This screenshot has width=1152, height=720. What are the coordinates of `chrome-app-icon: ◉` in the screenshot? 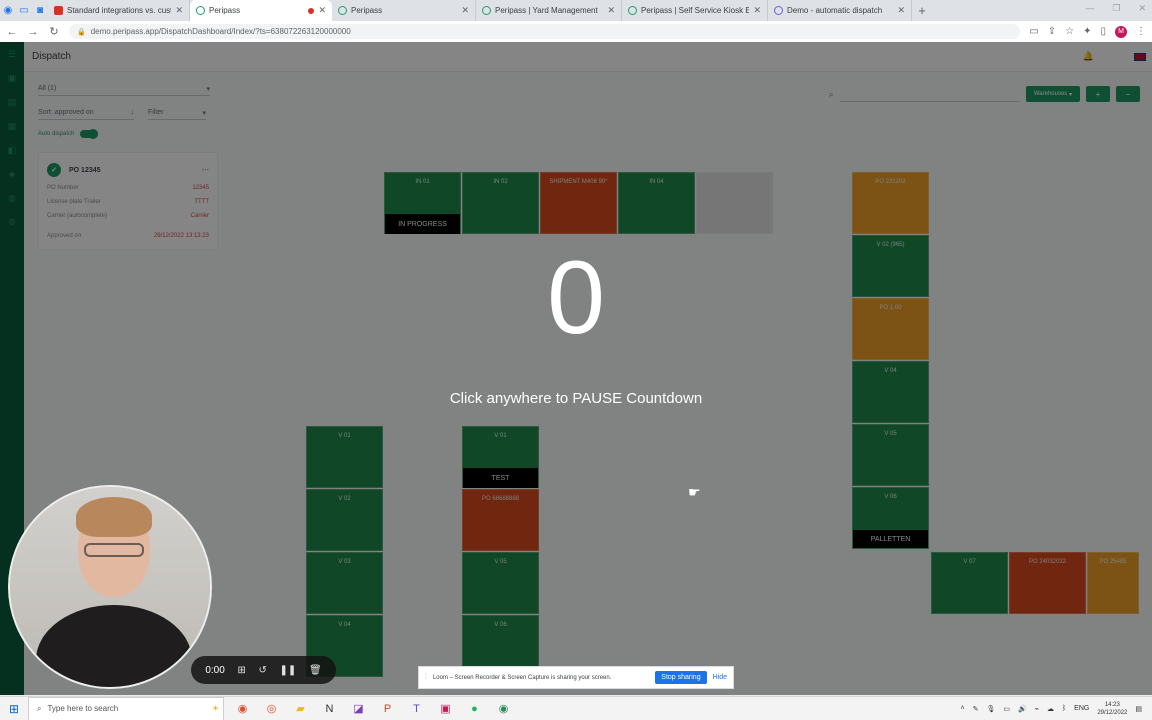 It's located at (503, 708).